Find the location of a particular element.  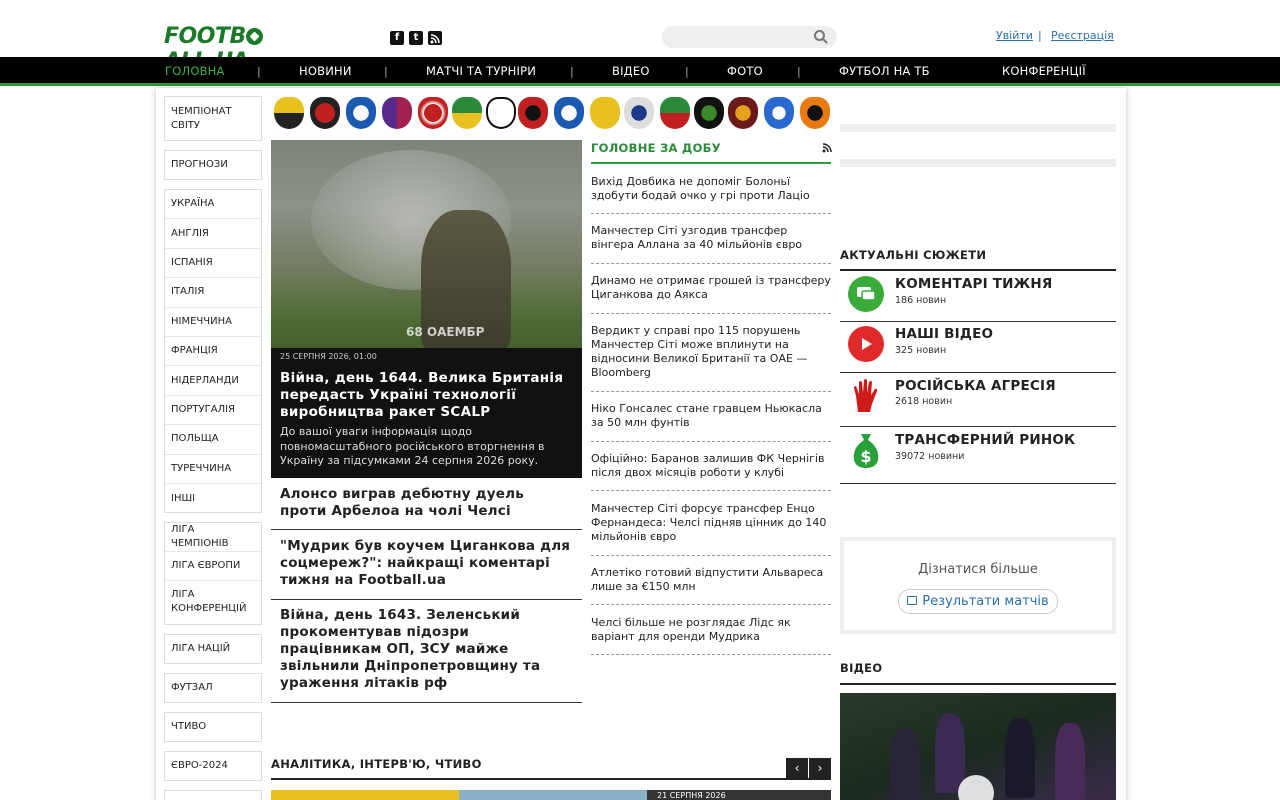

topic-name: ТРАНСФЕРНИЙ РИНОК is located at coordinates (985, 440).